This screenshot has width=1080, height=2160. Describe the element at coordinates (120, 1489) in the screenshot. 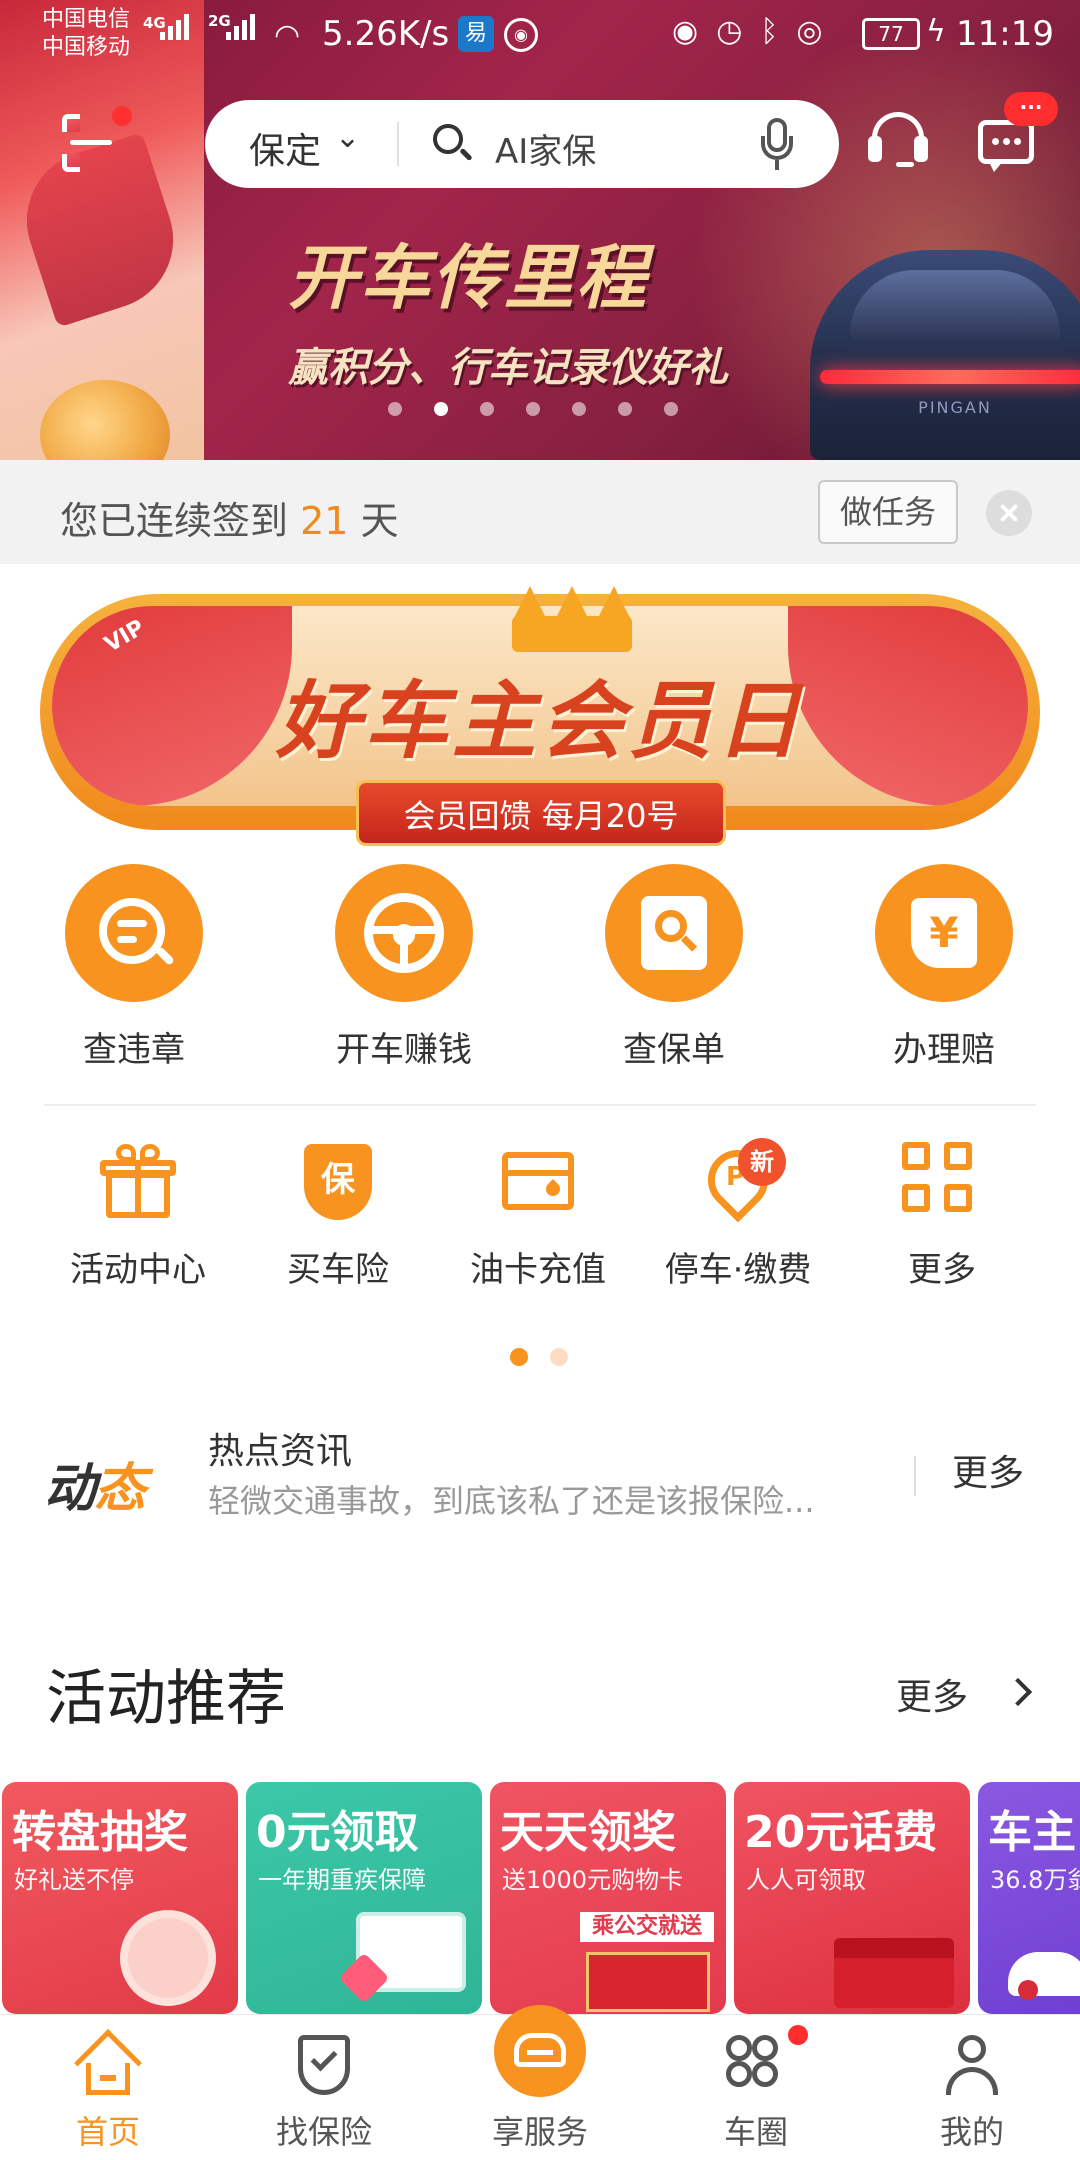

I see `news-logo-char: 态` at that location.